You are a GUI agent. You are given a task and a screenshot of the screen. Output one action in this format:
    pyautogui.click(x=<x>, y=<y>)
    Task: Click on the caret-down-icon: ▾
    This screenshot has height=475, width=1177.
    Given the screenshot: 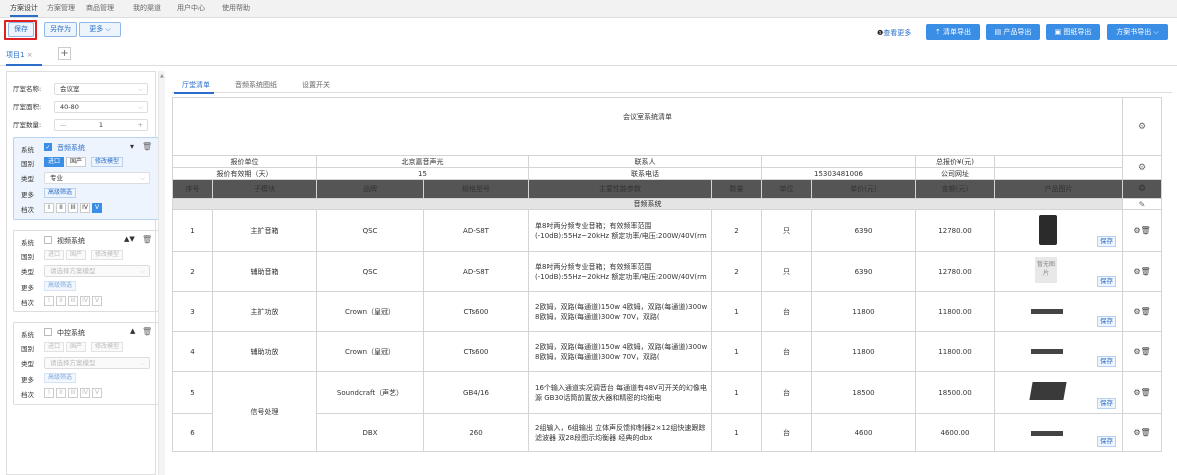 What is the action you would take?
    pyautogui.click(x=132, y=146)
    